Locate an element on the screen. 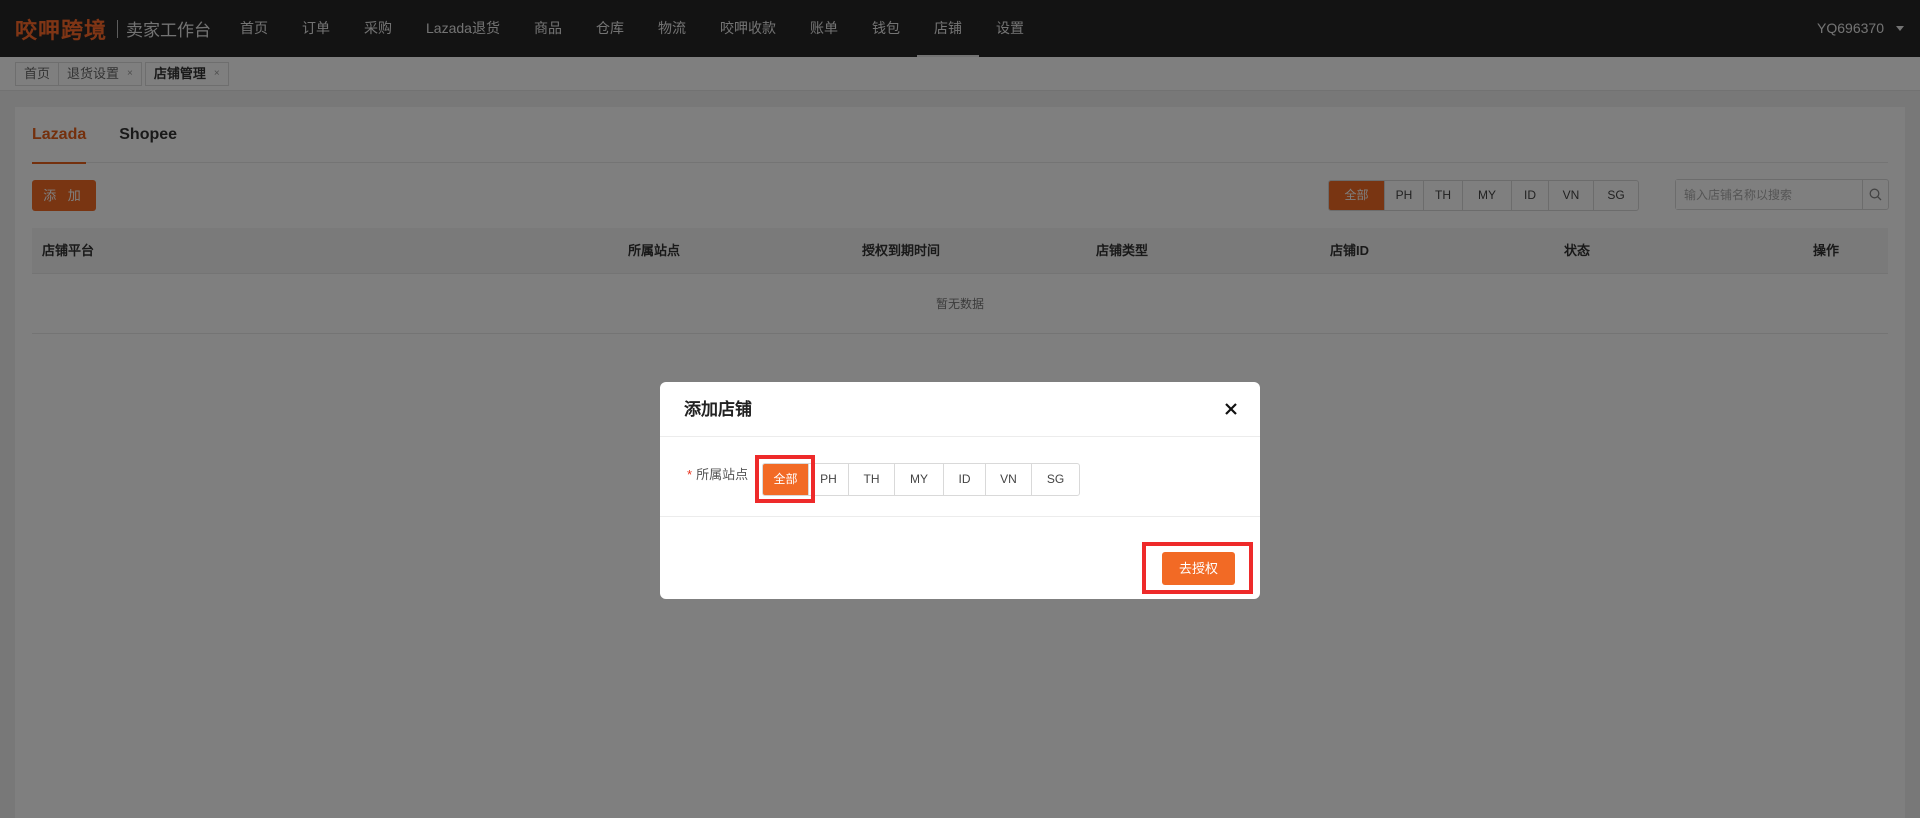 The height and width of the screenshot is (818, 1920). add-shop-dialog: 添加店铺 * 所属站点 全部 PH TH MY ID VN SG 去授权 is located at coordinates (960, 490).